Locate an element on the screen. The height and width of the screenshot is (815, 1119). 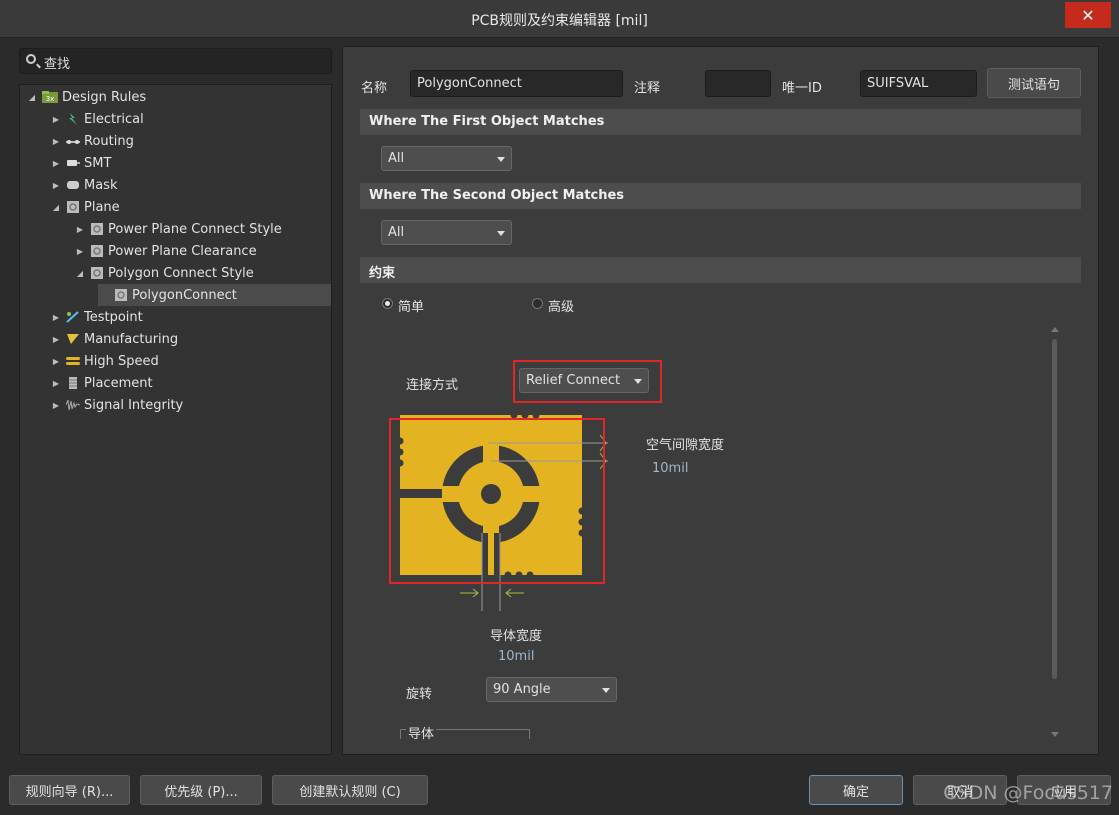
tree-item-polygon-connect-style: ◢ Polygon Connect Style is located at coordinates (164, 273).